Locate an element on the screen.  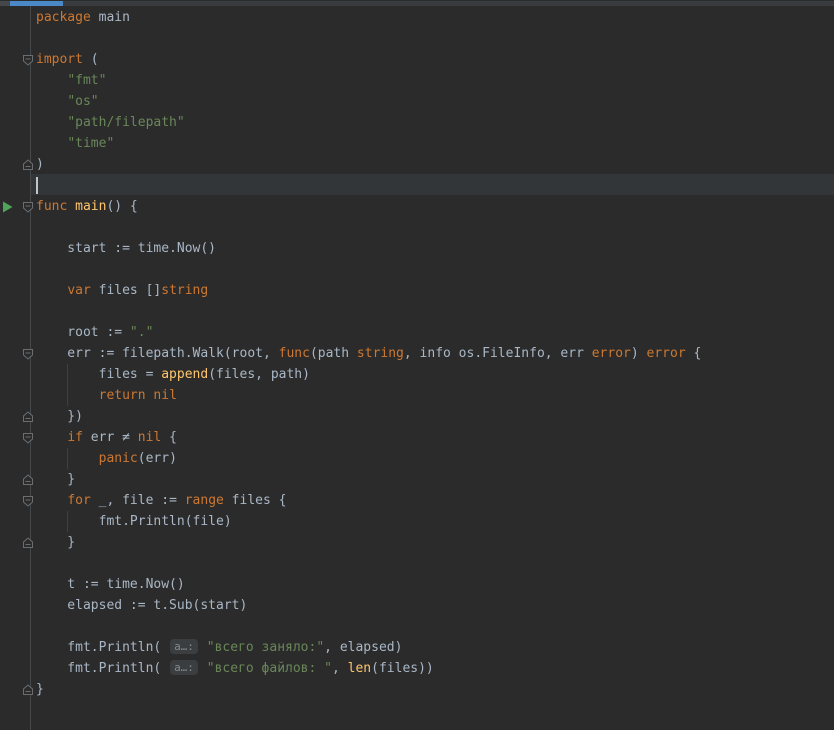
code-token: len is located at coordinates (359, 668).